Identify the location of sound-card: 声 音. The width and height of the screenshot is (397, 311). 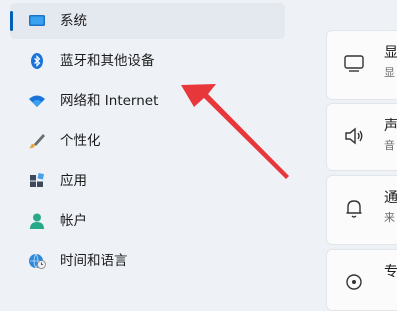
(361, 137).